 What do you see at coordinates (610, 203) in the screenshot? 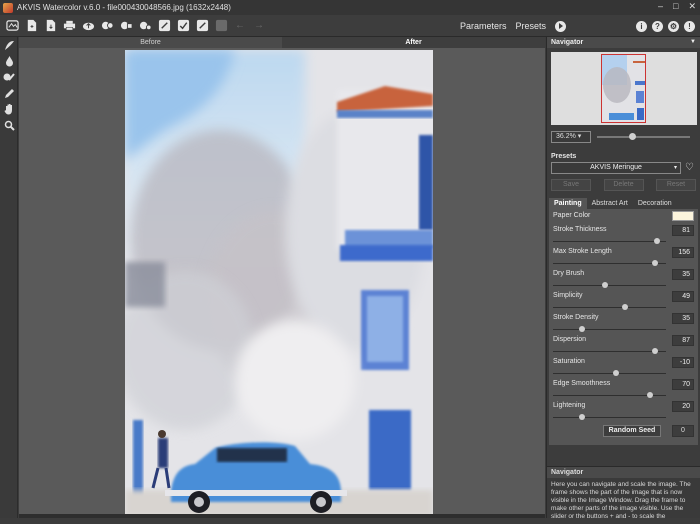
I see `tab-abstract-art: Abstract Art` at bounding box center [610, 203].